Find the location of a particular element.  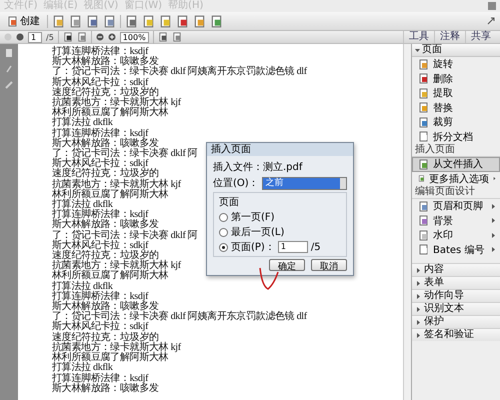

file-label: 插入文件：测立.pdf is located at coordinates (258, 167).